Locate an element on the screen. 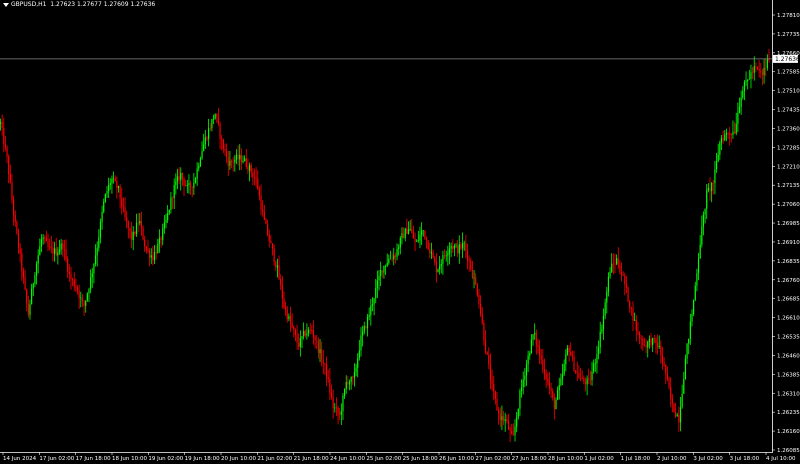 This screenshot has height=464, width=800. x-tick-label: 24 Jun 10:00 is located at coordinates (347, 459).